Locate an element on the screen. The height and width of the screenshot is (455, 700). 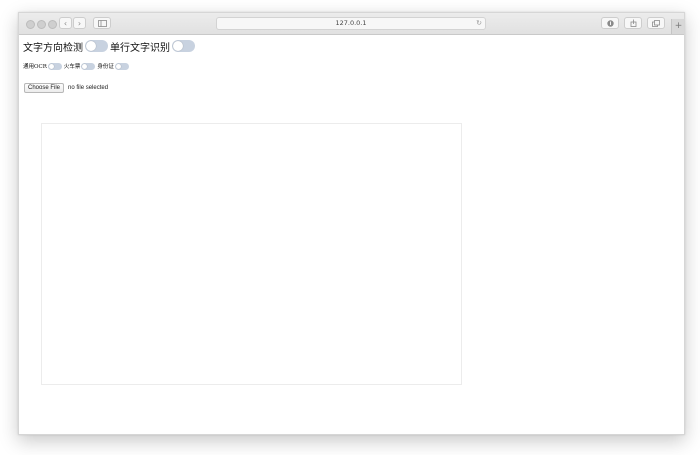
close-window-button is located at coordinates (30, 24).